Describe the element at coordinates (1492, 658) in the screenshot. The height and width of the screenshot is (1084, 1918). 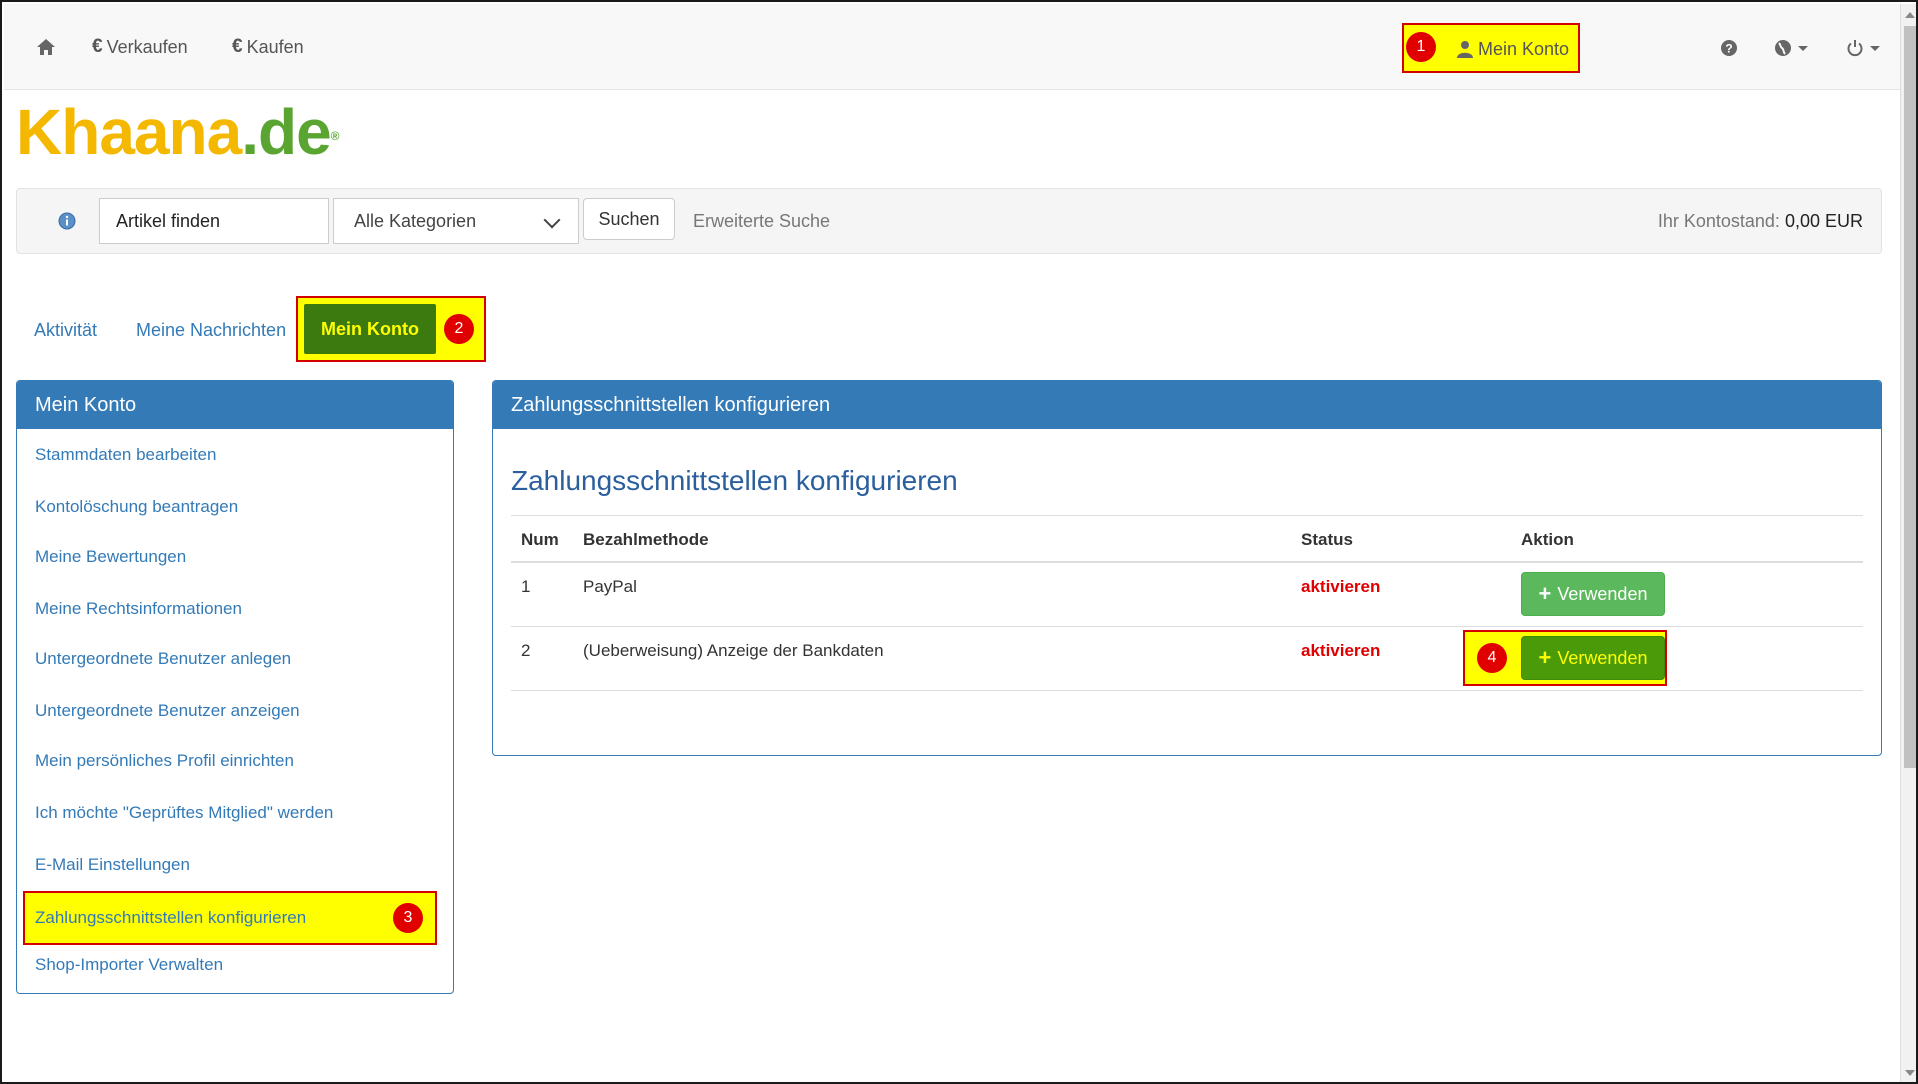
I see `step-badge-4: 4` at that location.